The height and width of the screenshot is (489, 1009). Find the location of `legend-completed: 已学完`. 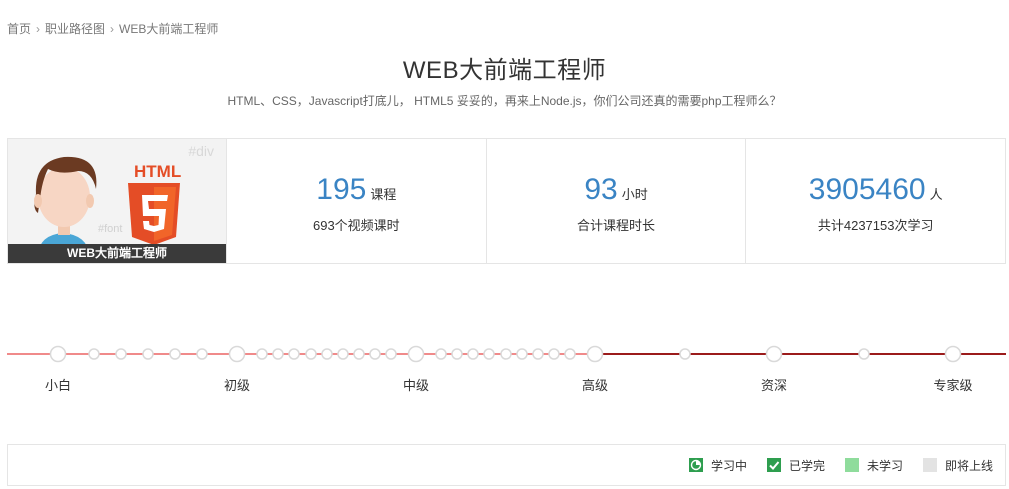

legend-completed: 已学完 is located at coordinates (795, 465).